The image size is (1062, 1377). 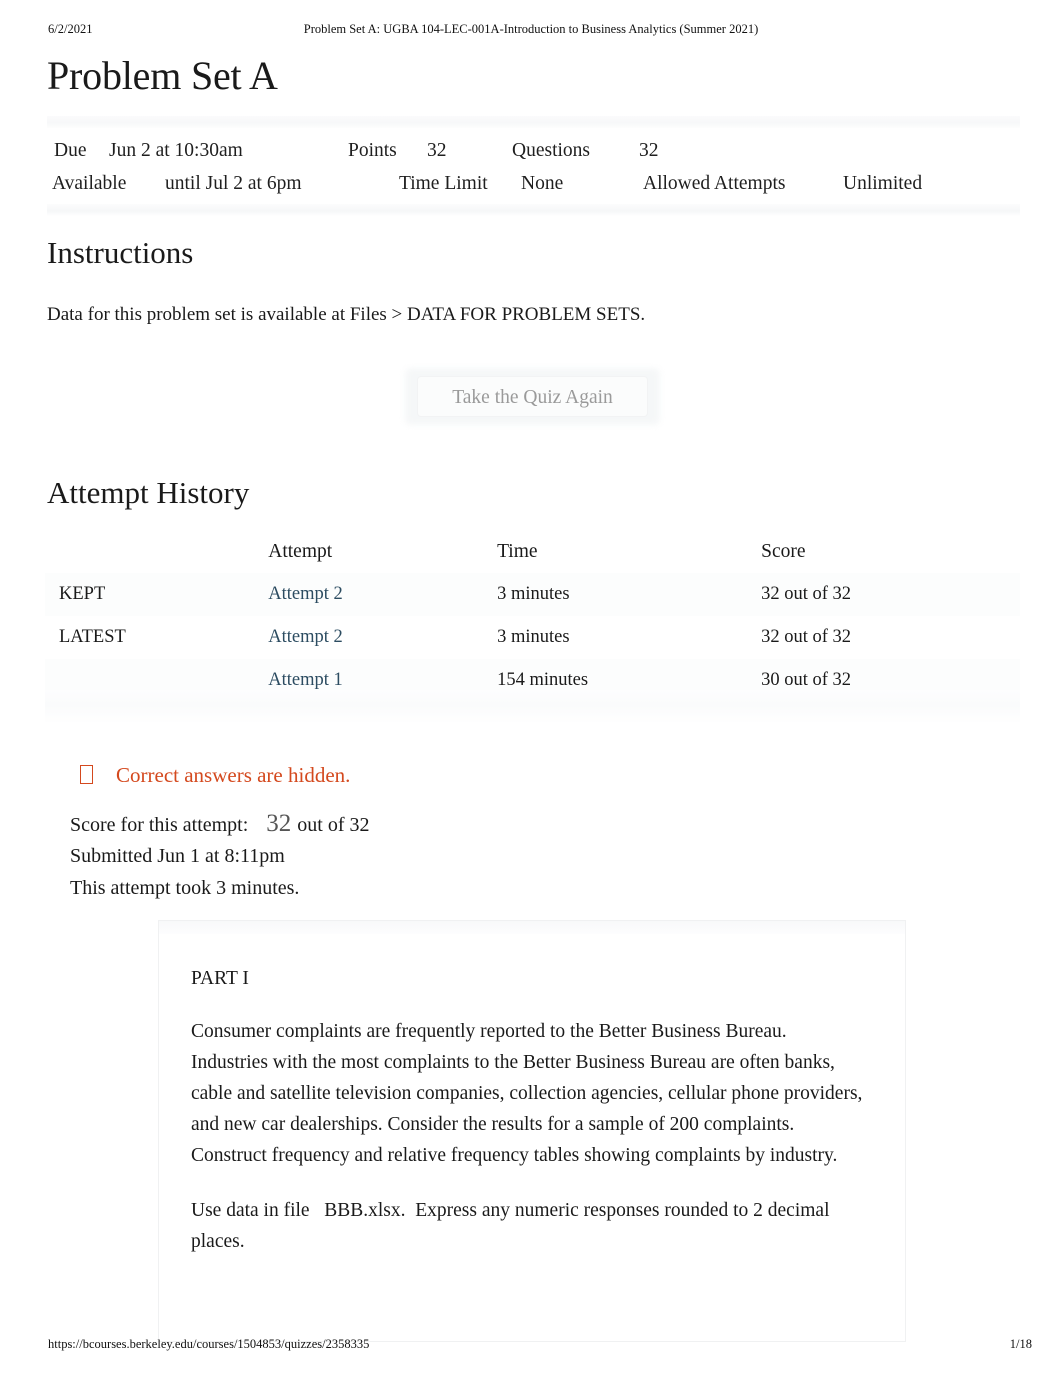 What do you see at coordinates (551, 150) in the screenshot?
I see `questions-label: Questions` at bounding box center [551, 150].